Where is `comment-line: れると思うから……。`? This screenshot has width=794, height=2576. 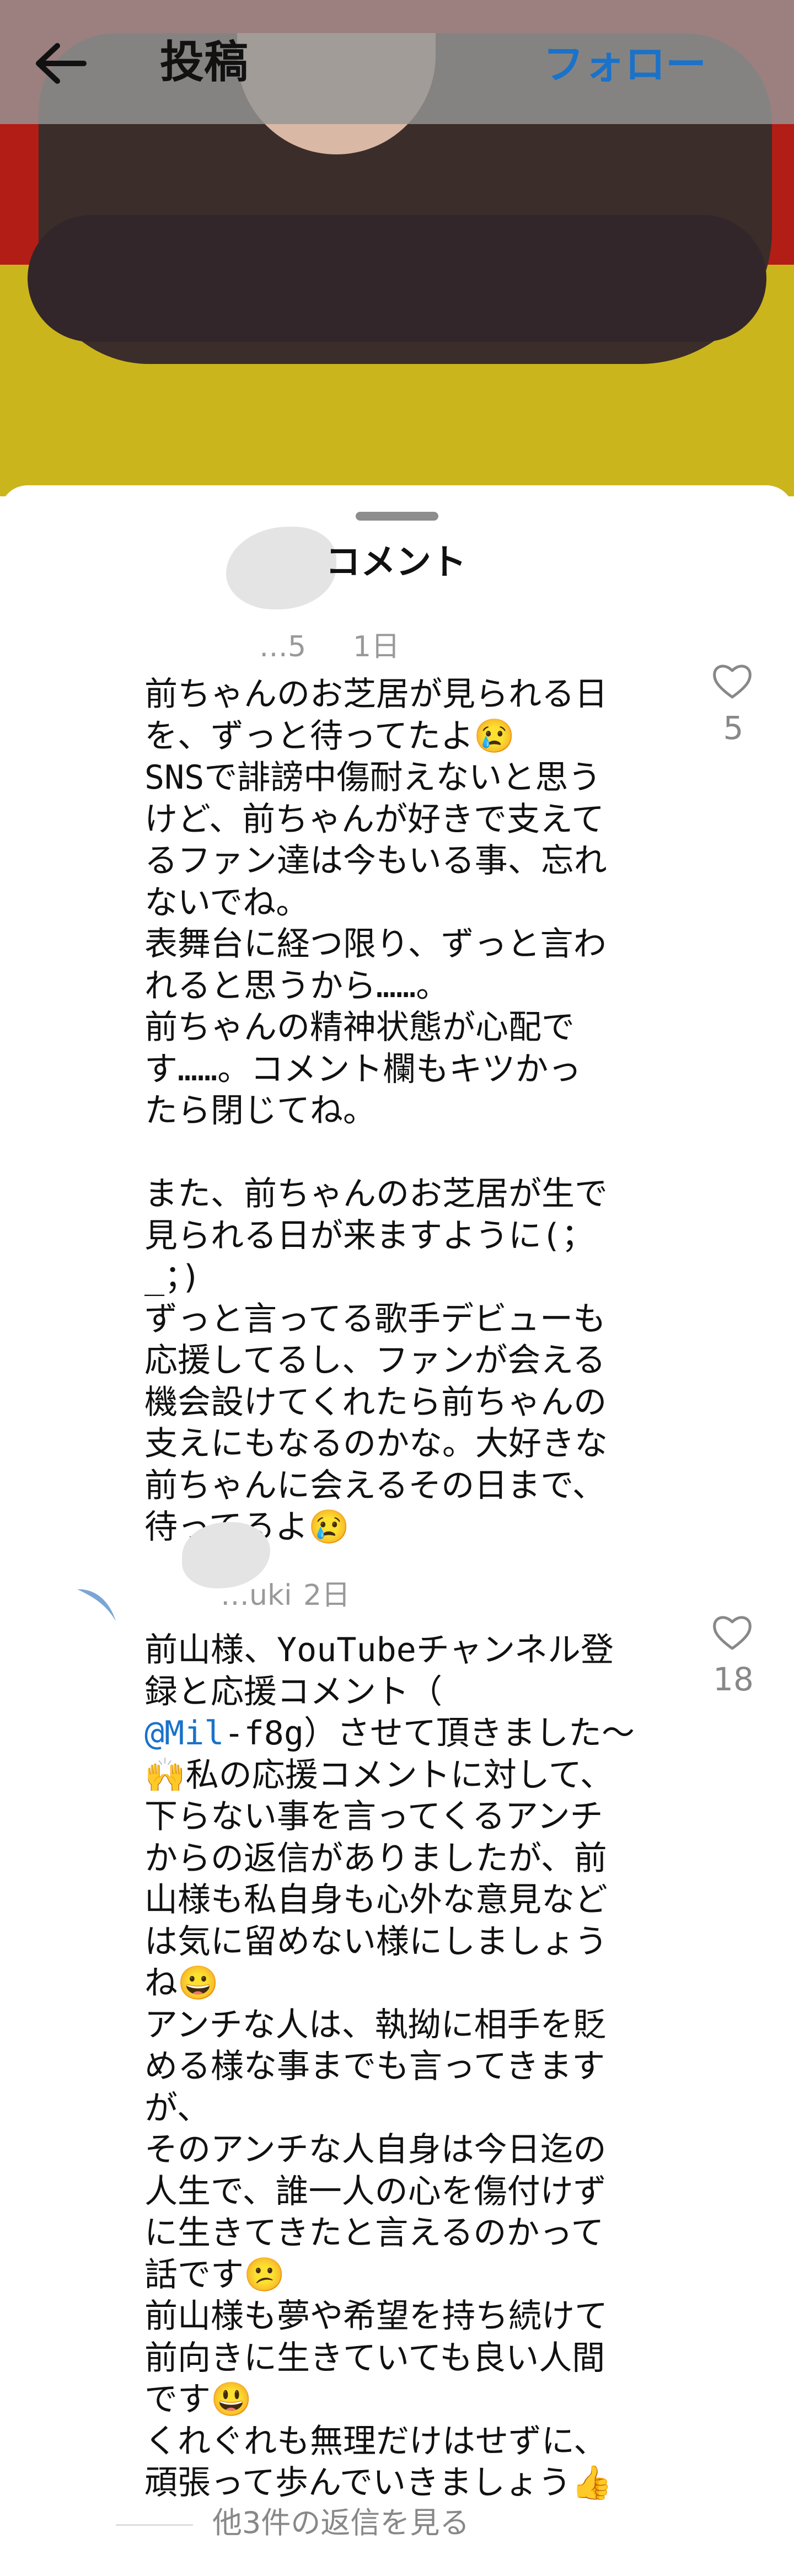
comment-line: れると思うから……。 is located at coordinates (297, 985).